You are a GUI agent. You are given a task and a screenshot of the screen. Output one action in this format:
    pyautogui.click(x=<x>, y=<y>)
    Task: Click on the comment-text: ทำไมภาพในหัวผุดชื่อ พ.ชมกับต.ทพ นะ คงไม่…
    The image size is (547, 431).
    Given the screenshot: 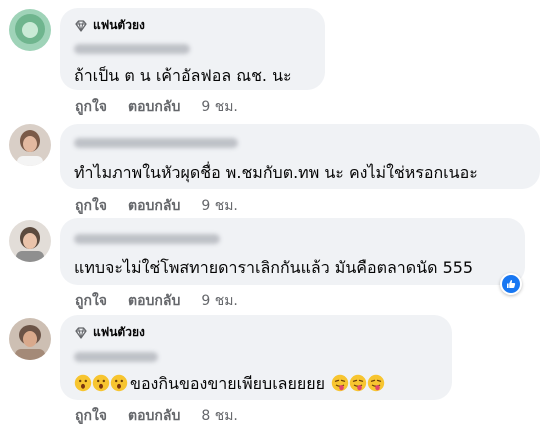 What is the action you would take?
    pyautogui.click(x=276, y=172)
    